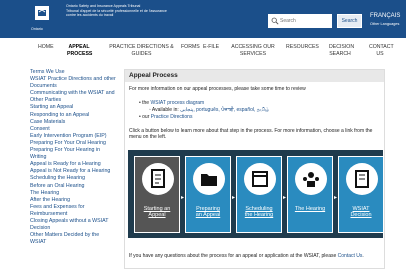 This screenshot has width=406, height=269. I want to click on sidebar-item: Communicating with the WSIAT and, so click(74, 93).